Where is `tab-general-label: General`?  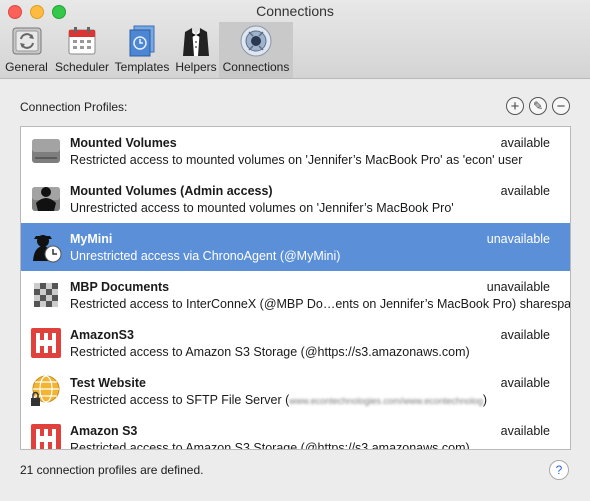
tab-general-label: General is located at coordinates (26, 67).